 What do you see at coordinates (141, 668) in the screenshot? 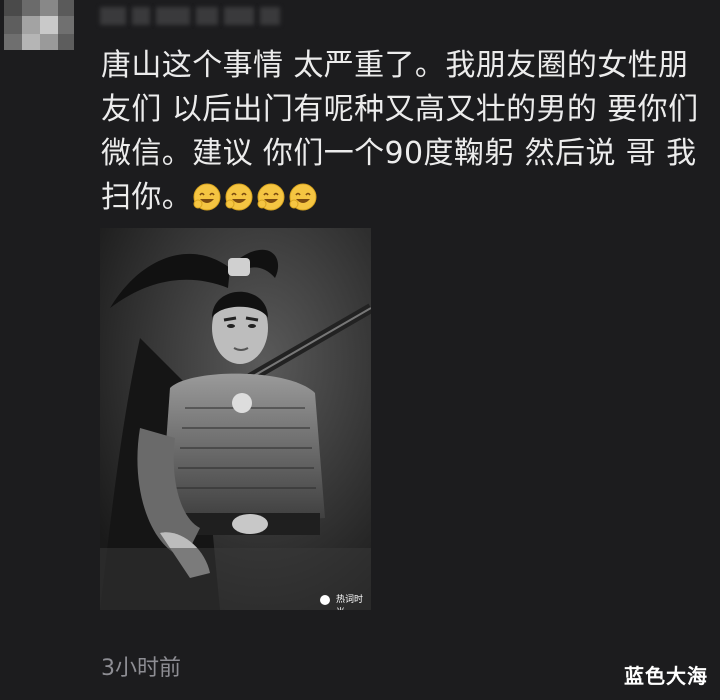
I see `post-timestamp: 3小时前` at bounding box center [141, 668].